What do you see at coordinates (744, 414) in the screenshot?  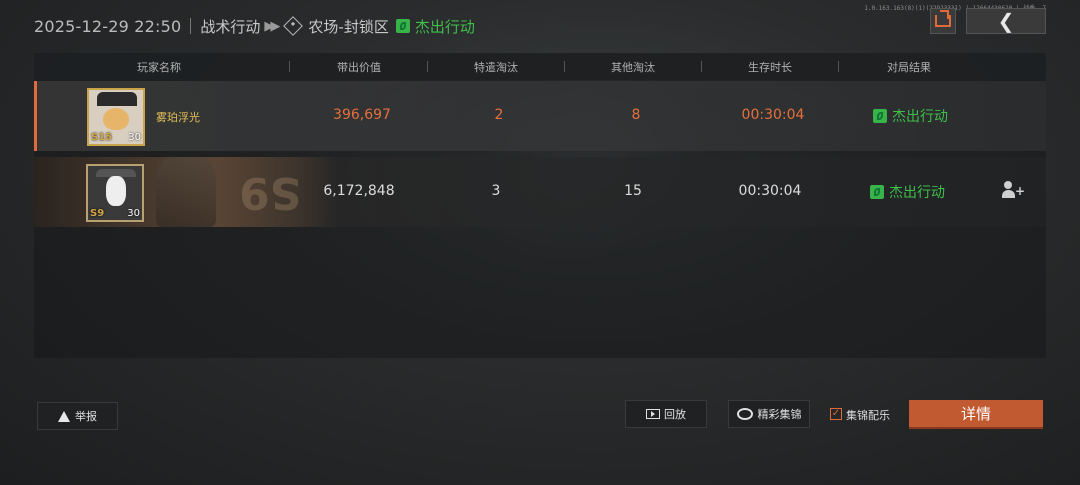 I see `film-reel-icon` at bounding box center [744, 414].